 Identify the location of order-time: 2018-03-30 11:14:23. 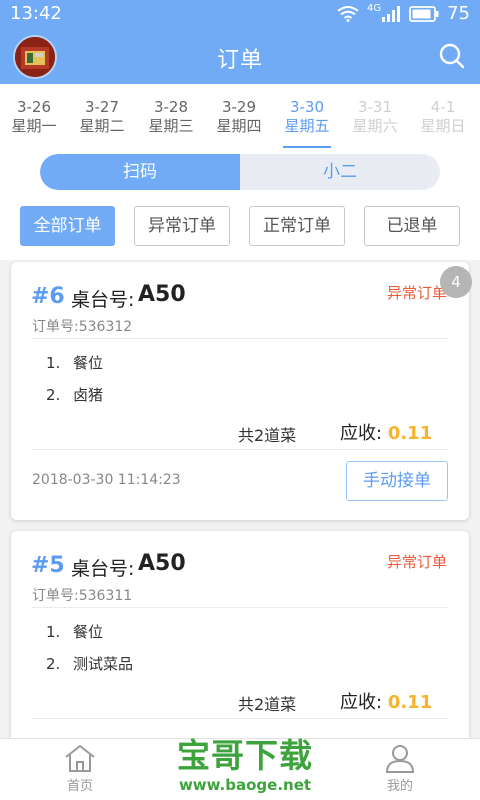
(106, 480).